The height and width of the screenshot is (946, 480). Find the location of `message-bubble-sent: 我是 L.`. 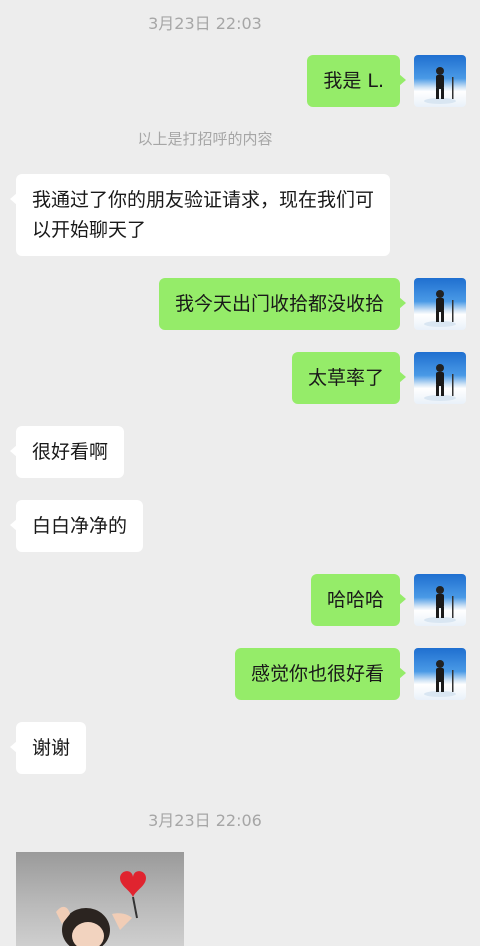

message-bubble-sent: 我是 L. is located at coordinates (356, 81).